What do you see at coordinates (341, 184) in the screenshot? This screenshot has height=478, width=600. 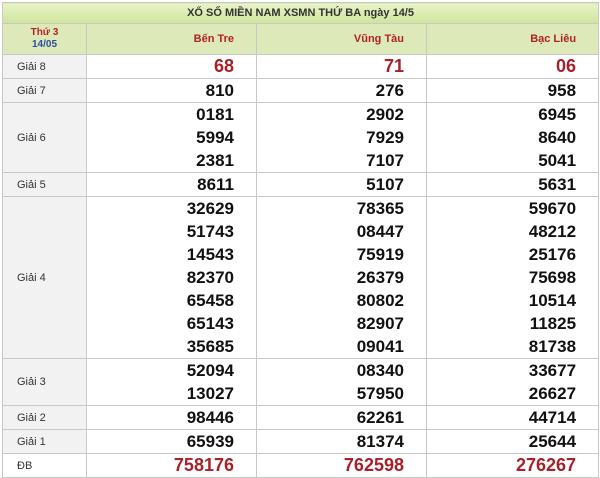 I see `result-cell-vung-tau: 5107` at bounding box center [341, 184].